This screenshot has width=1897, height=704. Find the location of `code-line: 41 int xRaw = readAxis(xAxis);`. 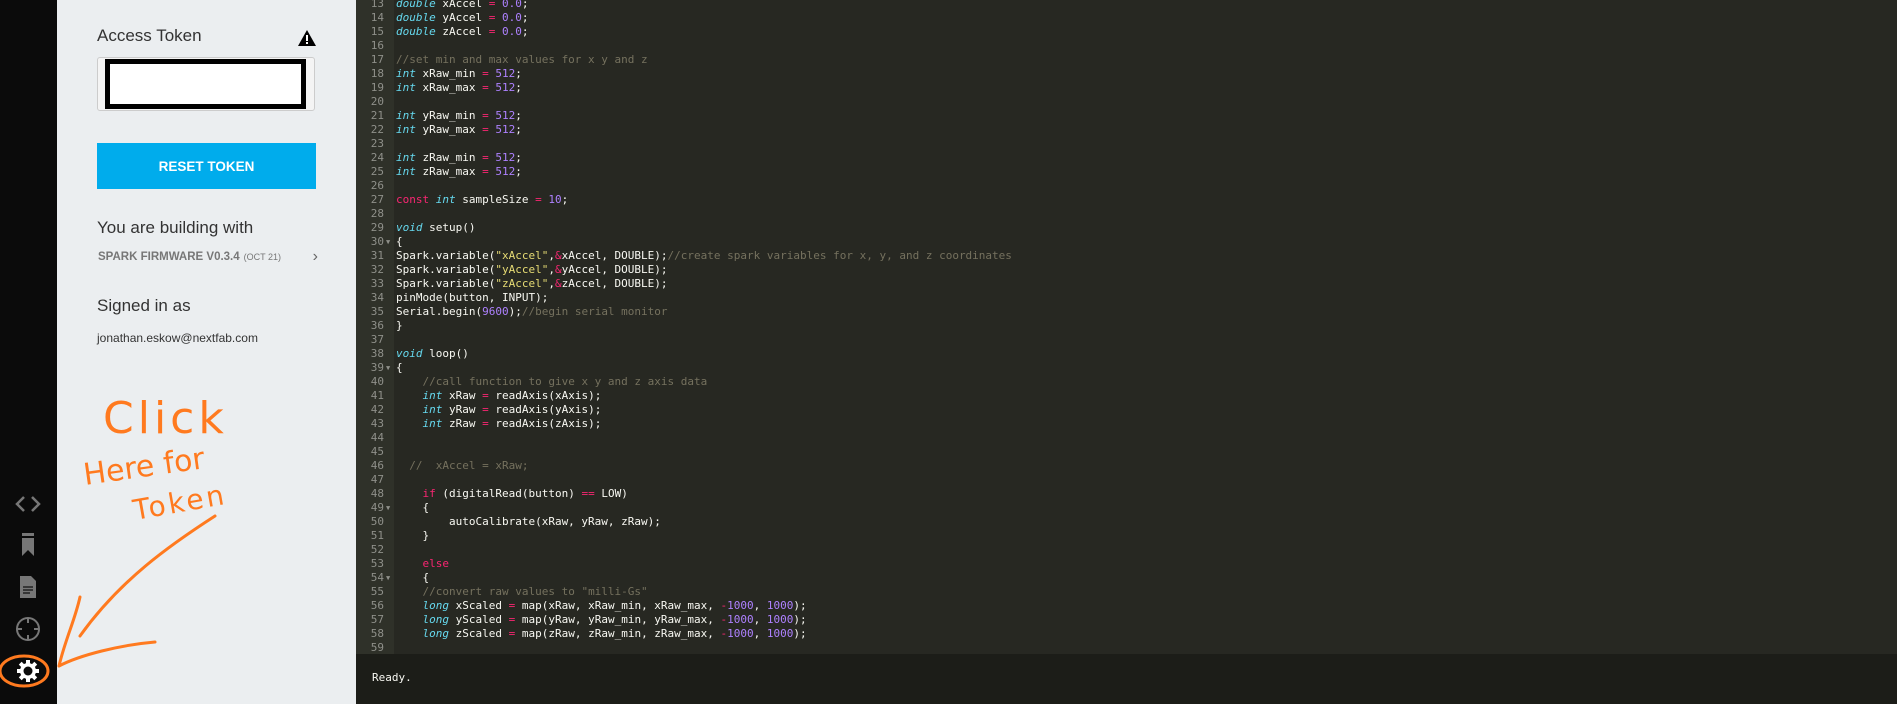

code-line: 41 int xRaw = readAxis(xAxis); is located at coordinates (1126, 396).